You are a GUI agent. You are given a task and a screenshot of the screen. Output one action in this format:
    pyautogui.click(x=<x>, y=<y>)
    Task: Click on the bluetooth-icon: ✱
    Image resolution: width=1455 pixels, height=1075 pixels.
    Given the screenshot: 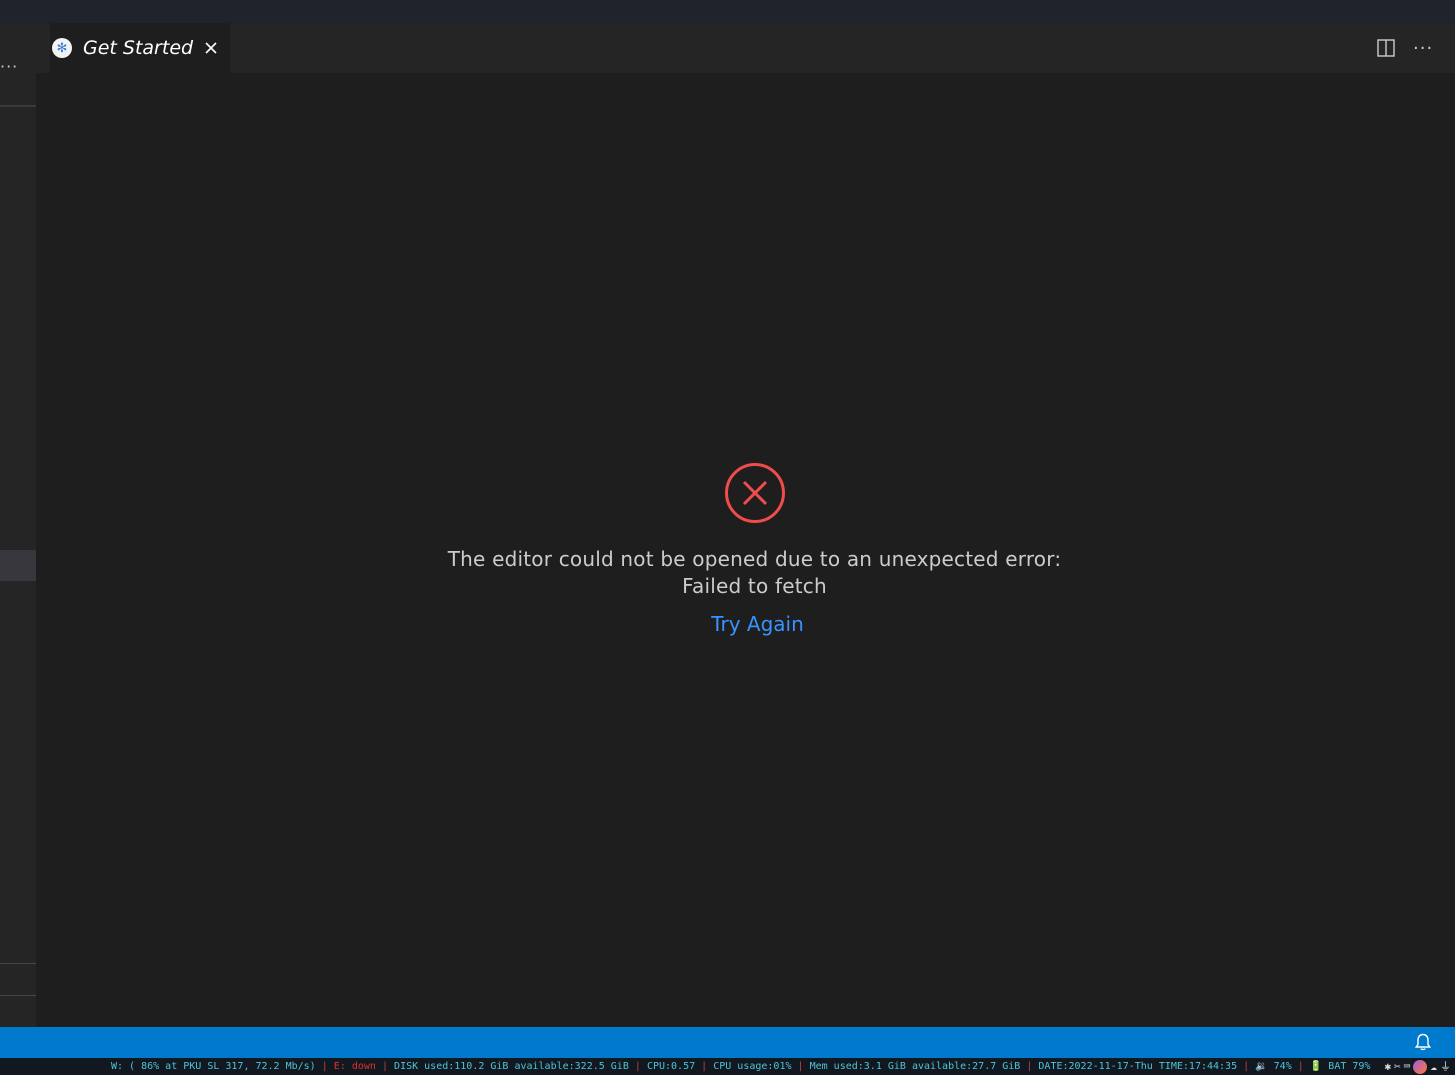 What is the action you would take?
    pyautogui.click(x=1388, y=1066)
    